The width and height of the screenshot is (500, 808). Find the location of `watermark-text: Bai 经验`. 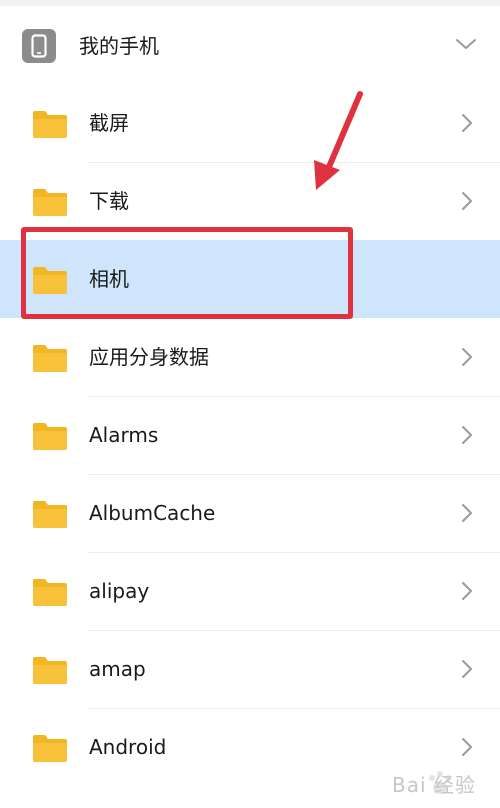

watermark-text: Bai 经验 is located at coordinates (434, 785).